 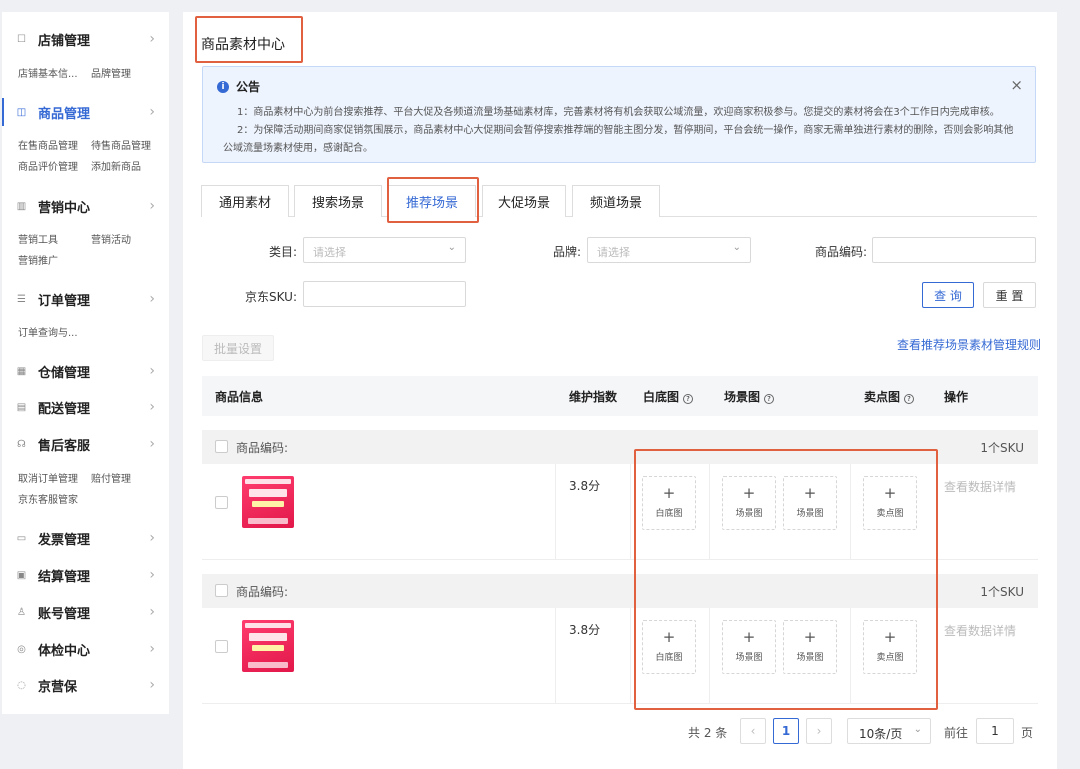 I want to click on brand-select: 请选择 ⌄, so click(x=669, y=250).